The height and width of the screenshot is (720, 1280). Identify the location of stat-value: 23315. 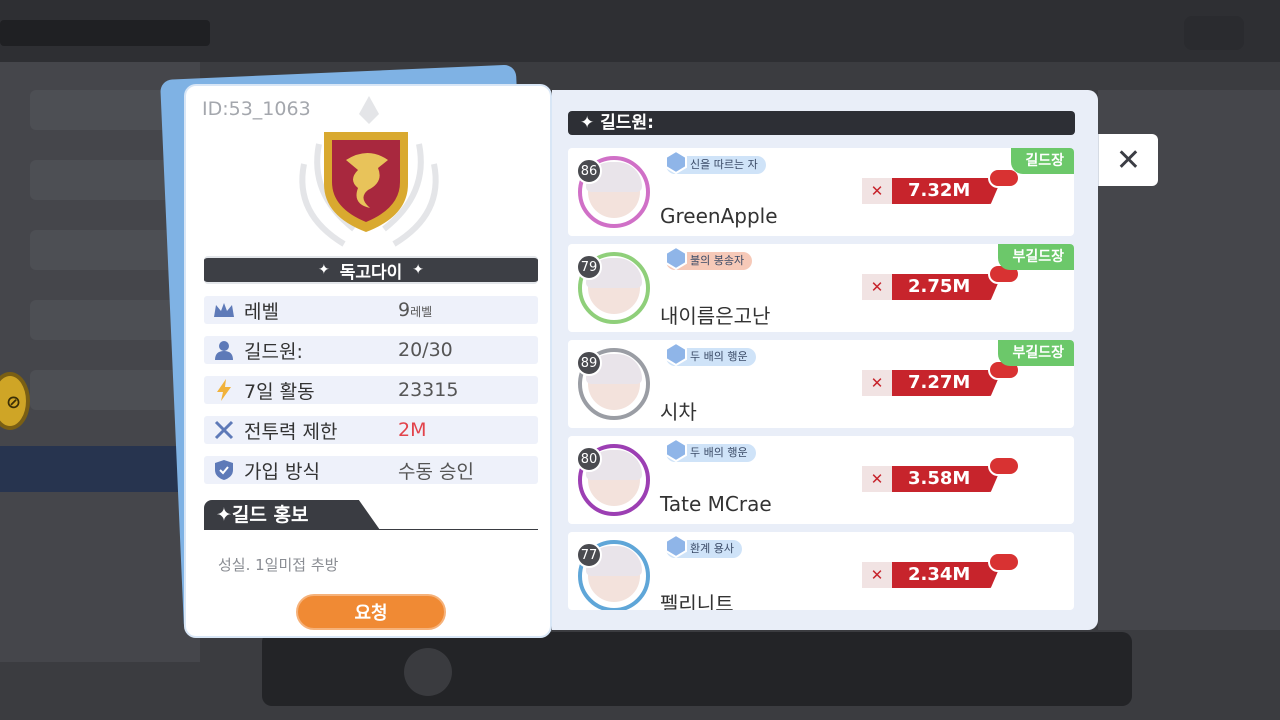
(428, 390).